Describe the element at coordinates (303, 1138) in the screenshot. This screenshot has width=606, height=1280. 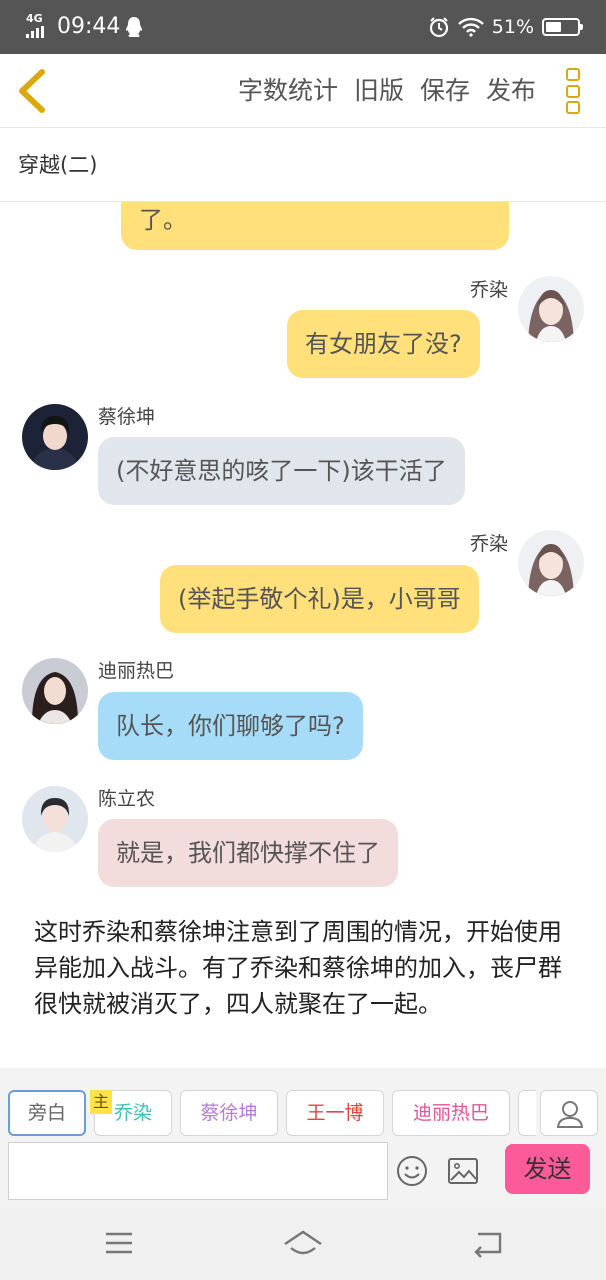
I see `composer-panel: 旁白 乔染 主 蔡徐坤 王一博 迪丽热巴 发送` at that location.